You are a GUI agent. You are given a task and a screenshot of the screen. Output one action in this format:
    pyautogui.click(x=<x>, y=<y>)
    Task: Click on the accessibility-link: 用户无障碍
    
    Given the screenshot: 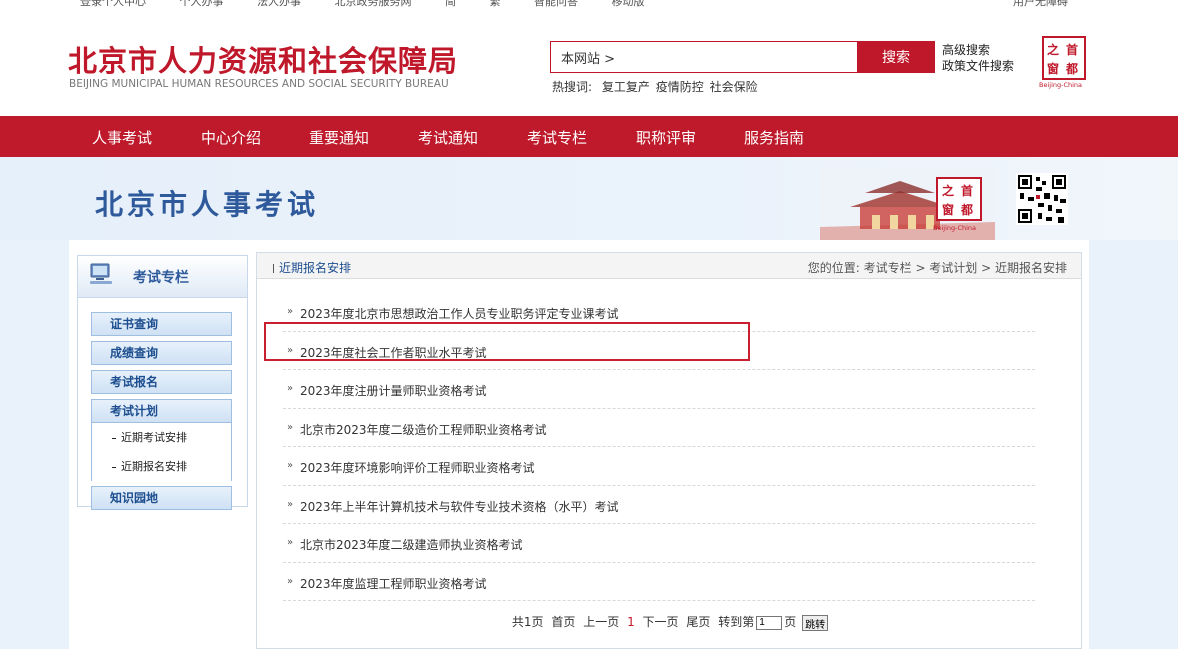 What is the action you would take?
    pyautogui.click(x=1040, y=4)
    